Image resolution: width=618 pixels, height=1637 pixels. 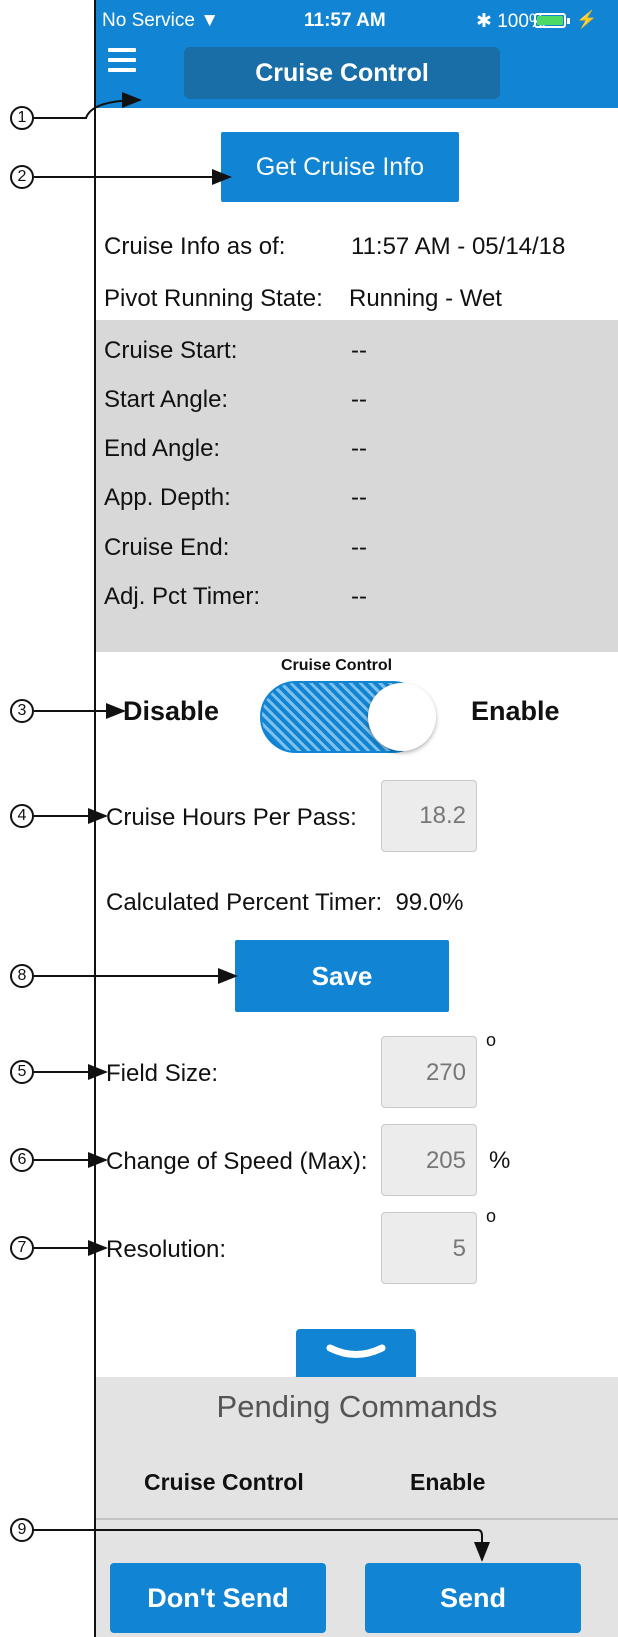 I want to click on callout-3: 3, so click(x=22, y=711).